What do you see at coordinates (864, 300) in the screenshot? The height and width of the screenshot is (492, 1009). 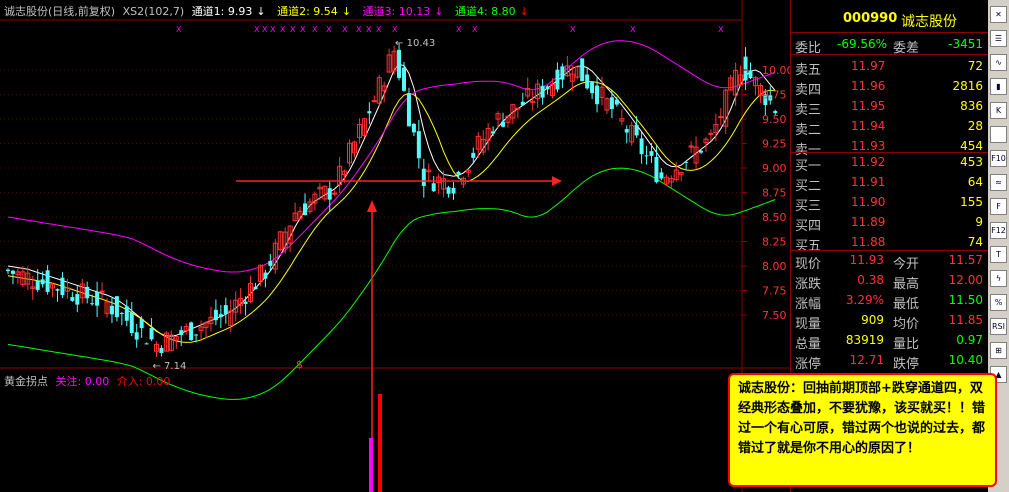 I see `stat-value: 3.29%` at bounding box center [864, 300].